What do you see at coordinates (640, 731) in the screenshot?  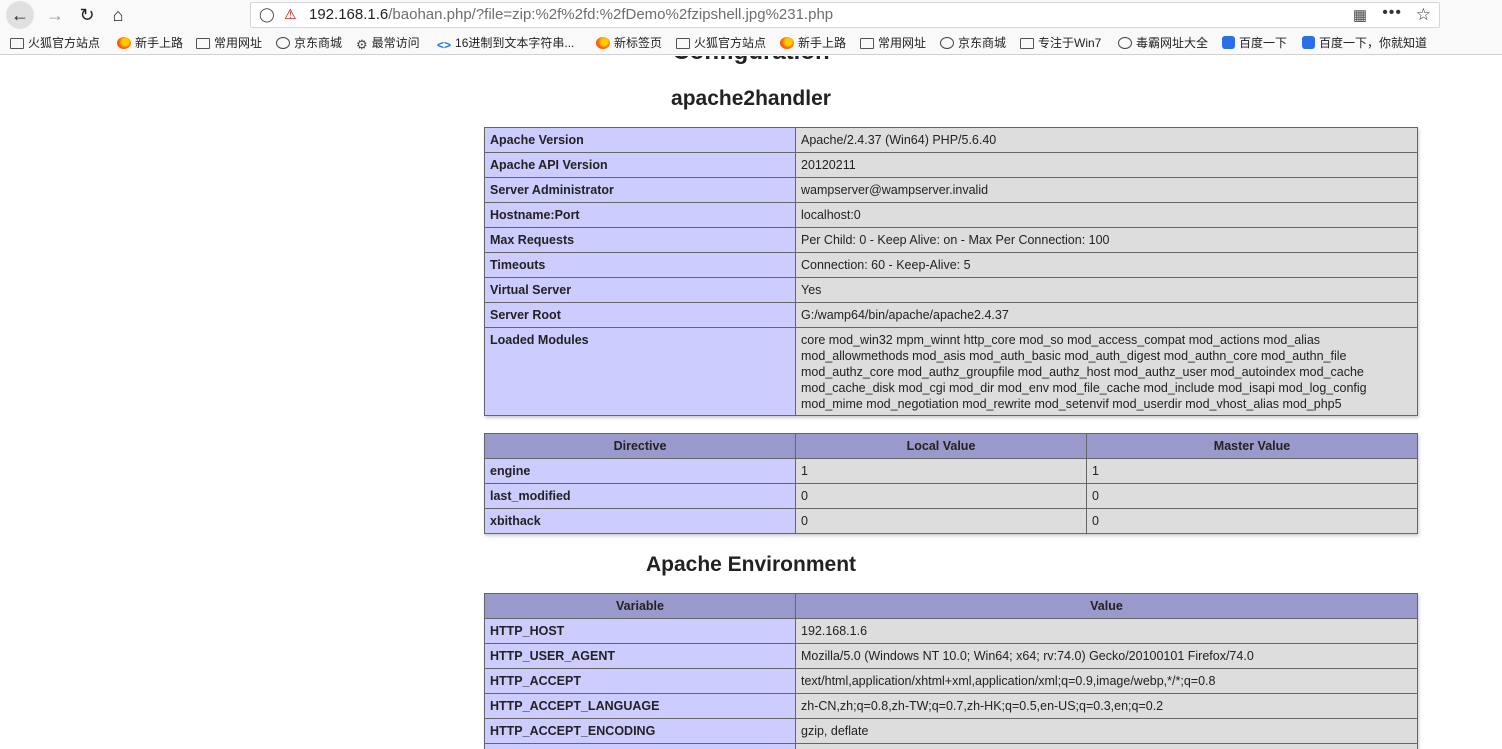 I see `env-variable: HTTP_ACCEPT_ENCODING` at bounding box center [640, 731].